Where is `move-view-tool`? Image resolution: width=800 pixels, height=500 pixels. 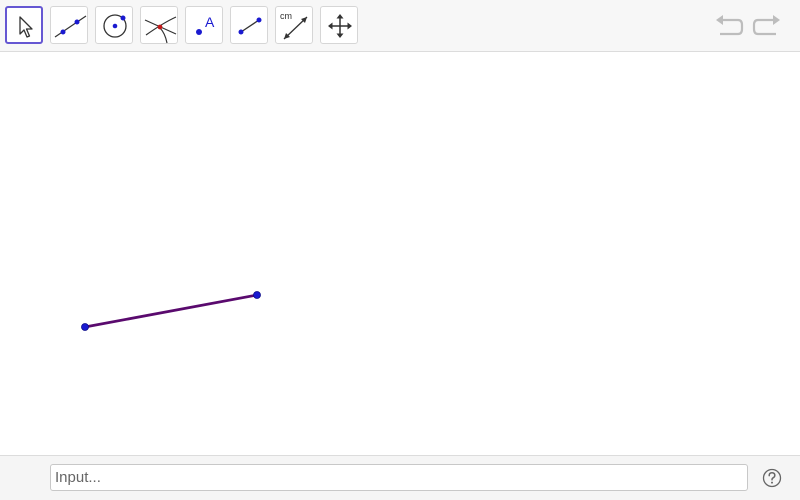 move-view-tool is located at coordinates (339, 25).